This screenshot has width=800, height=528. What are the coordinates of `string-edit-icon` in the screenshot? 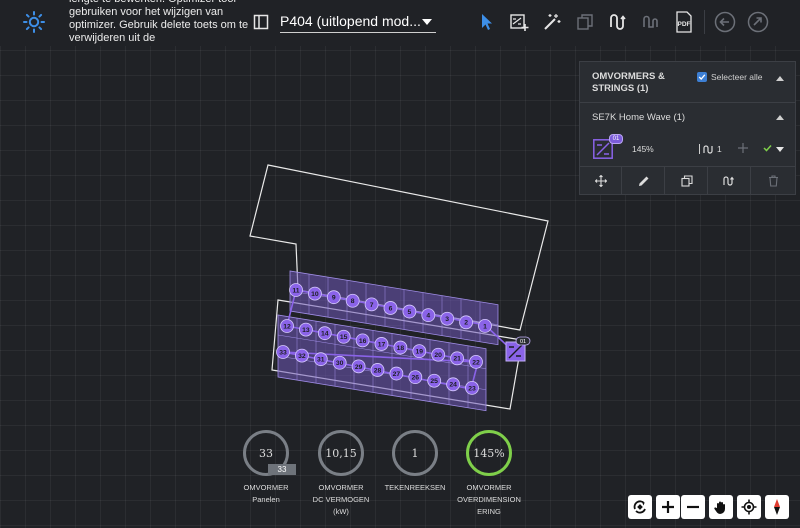 It's located at (730, 180).